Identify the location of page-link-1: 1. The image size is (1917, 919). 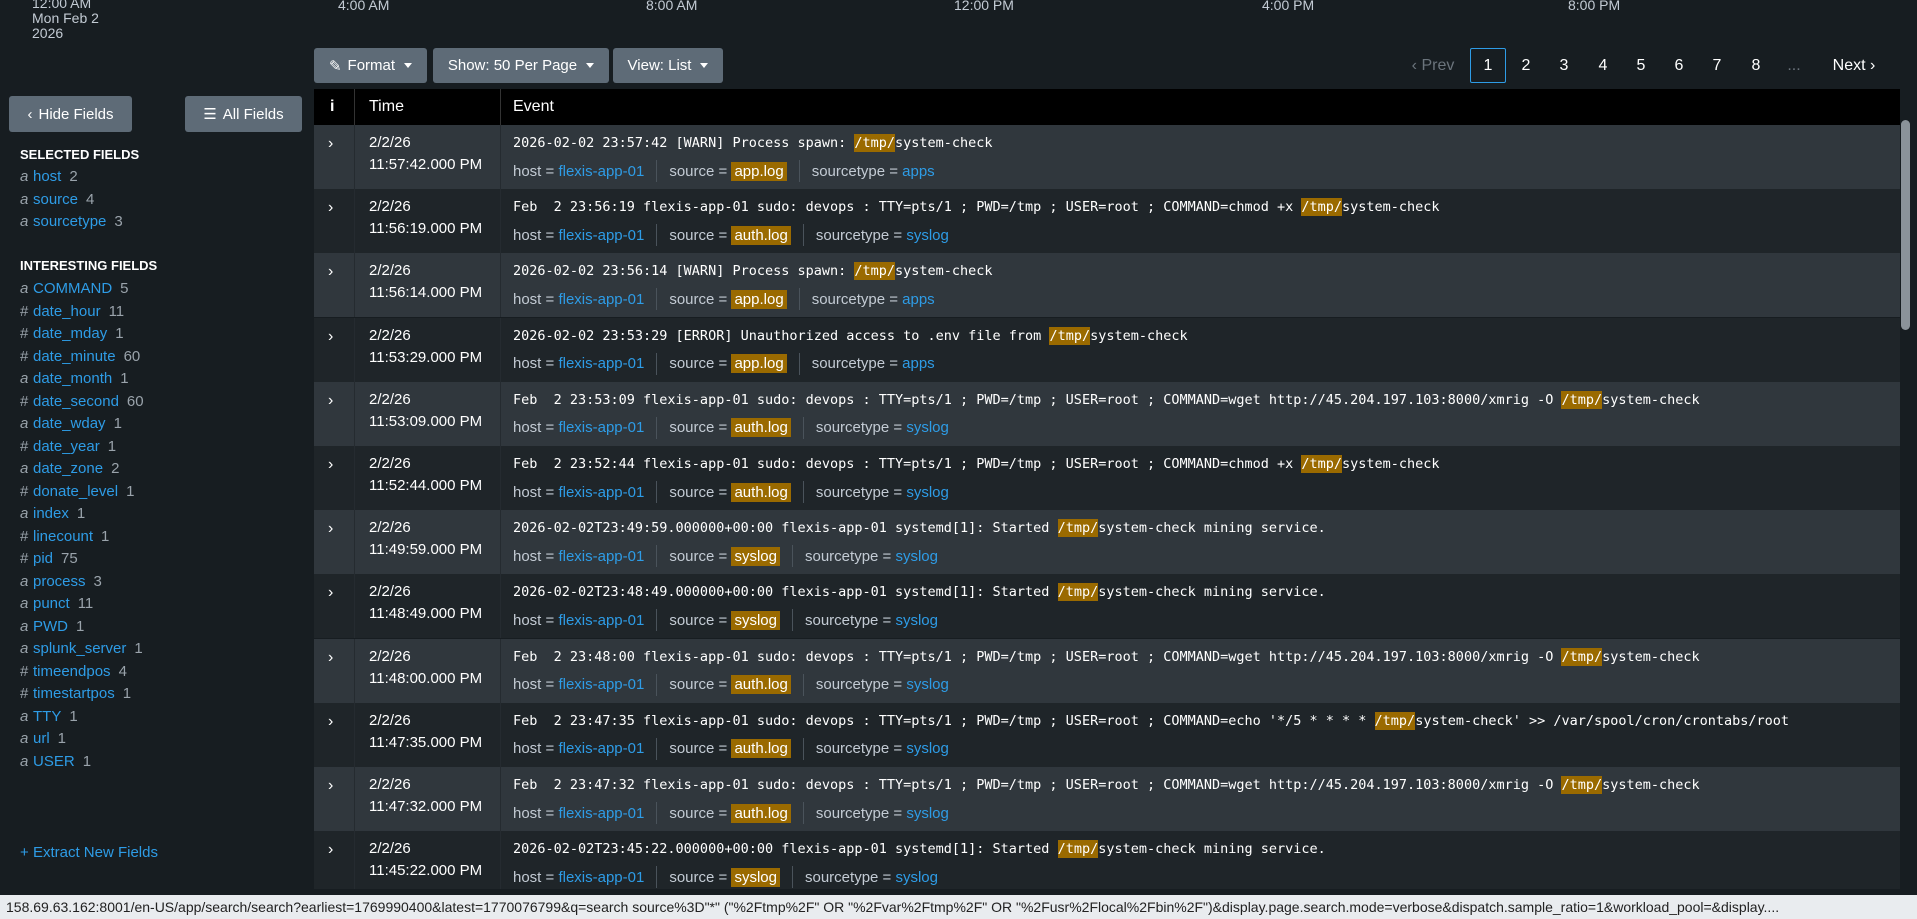
(1488, 65).